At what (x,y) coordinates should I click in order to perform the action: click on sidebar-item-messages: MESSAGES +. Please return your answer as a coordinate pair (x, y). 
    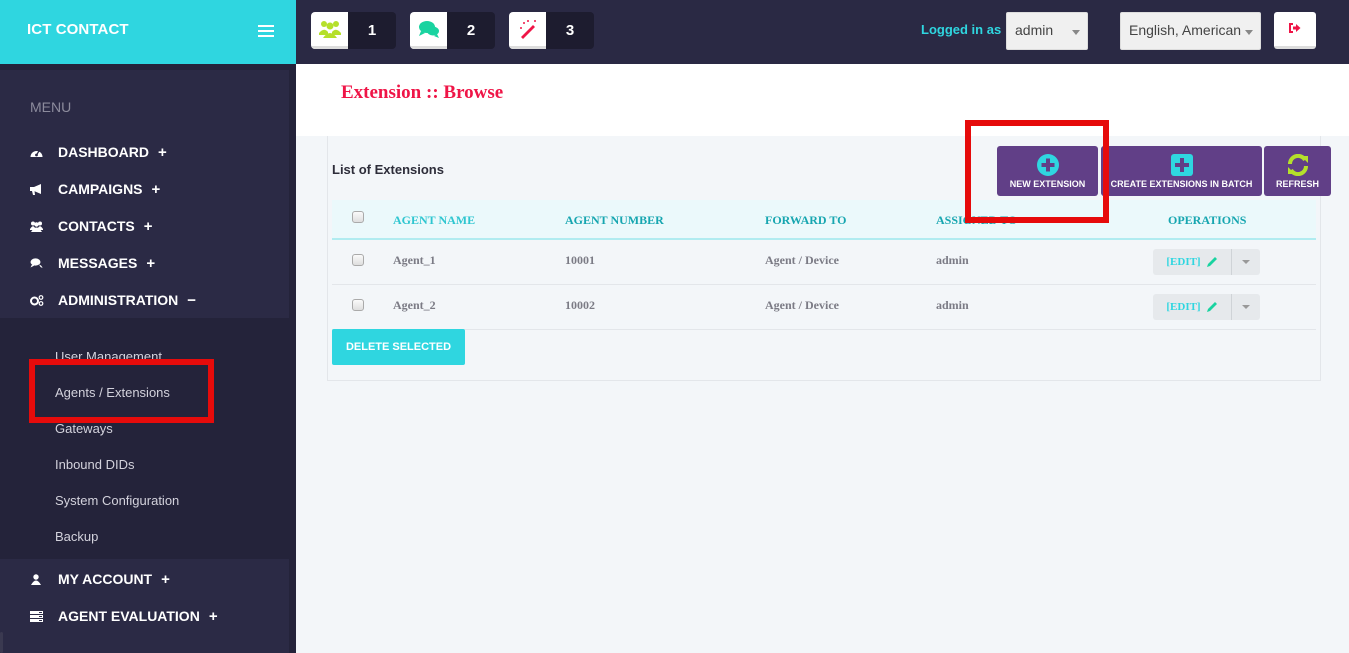
    Looking at the image, I should click on (92, 263).